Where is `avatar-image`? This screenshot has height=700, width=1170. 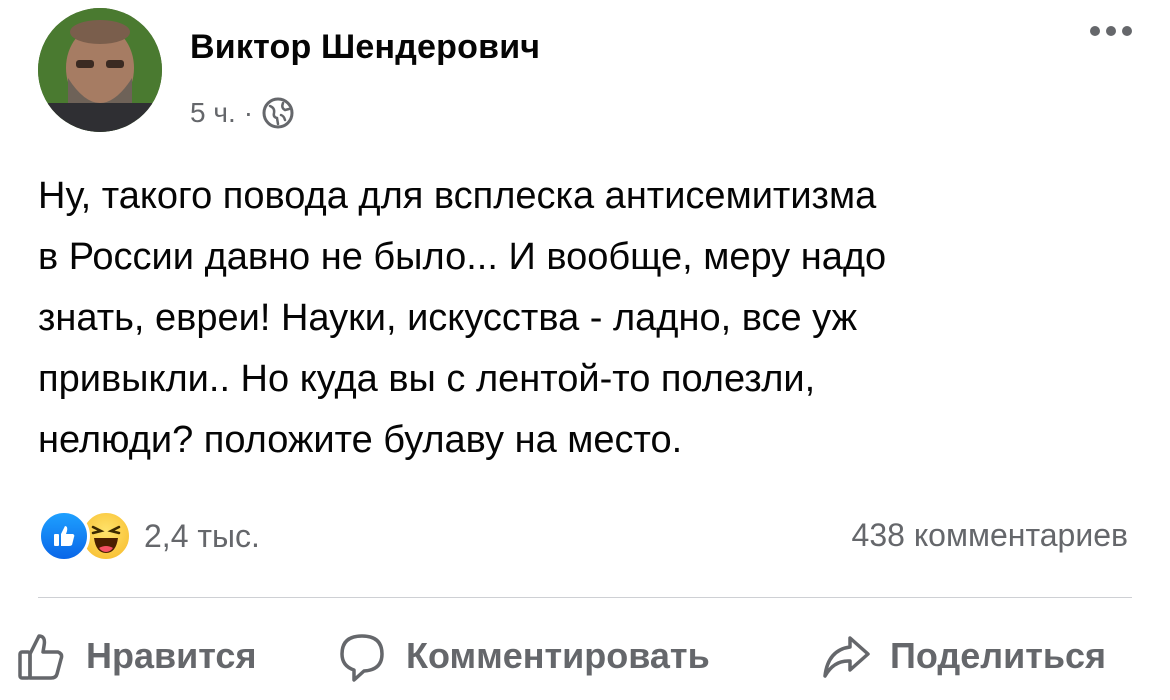
avatar-image is located at coordinates (100, 70).